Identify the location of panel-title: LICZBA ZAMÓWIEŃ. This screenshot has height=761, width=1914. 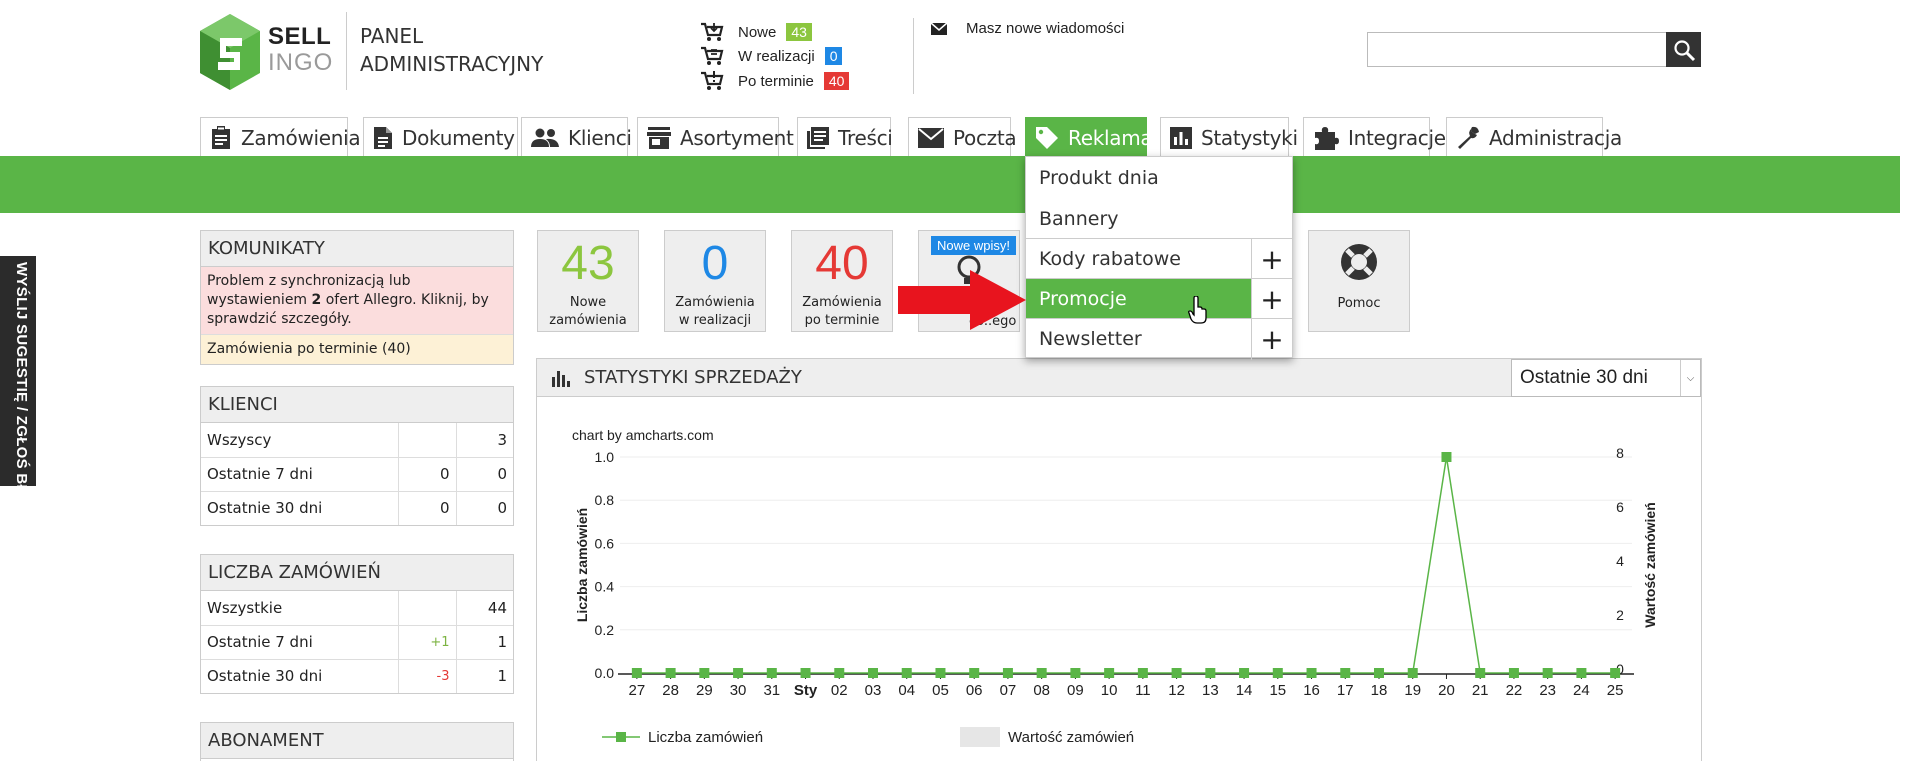
(357, 573).